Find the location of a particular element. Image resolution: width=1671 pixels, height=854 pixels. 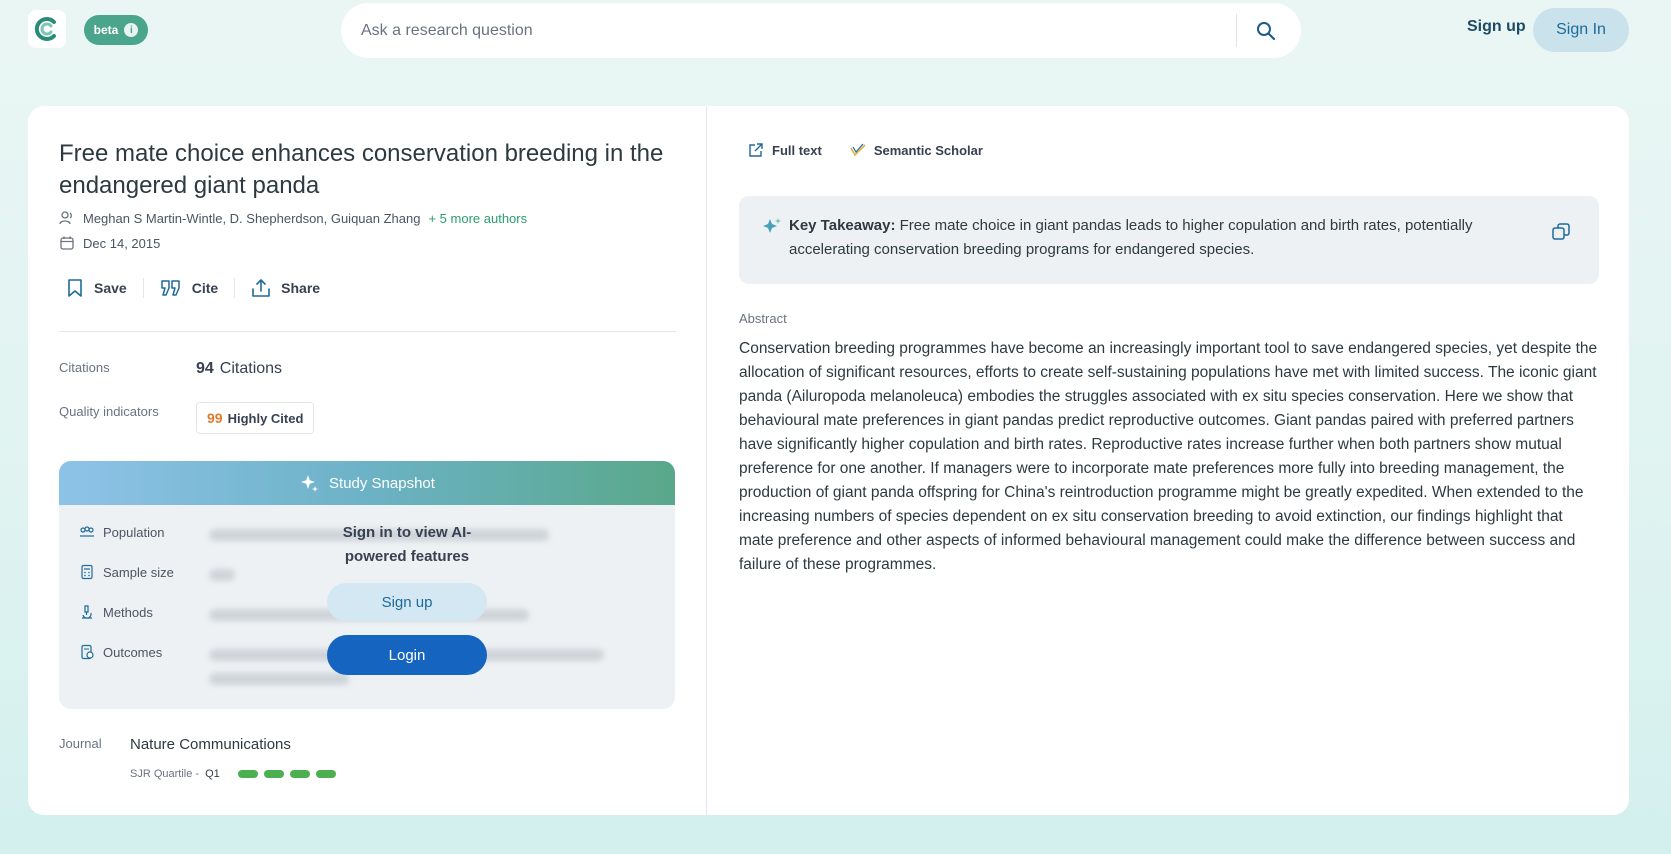

publication-date: Dec 14, 2015 is located at coordinates (122, 243).